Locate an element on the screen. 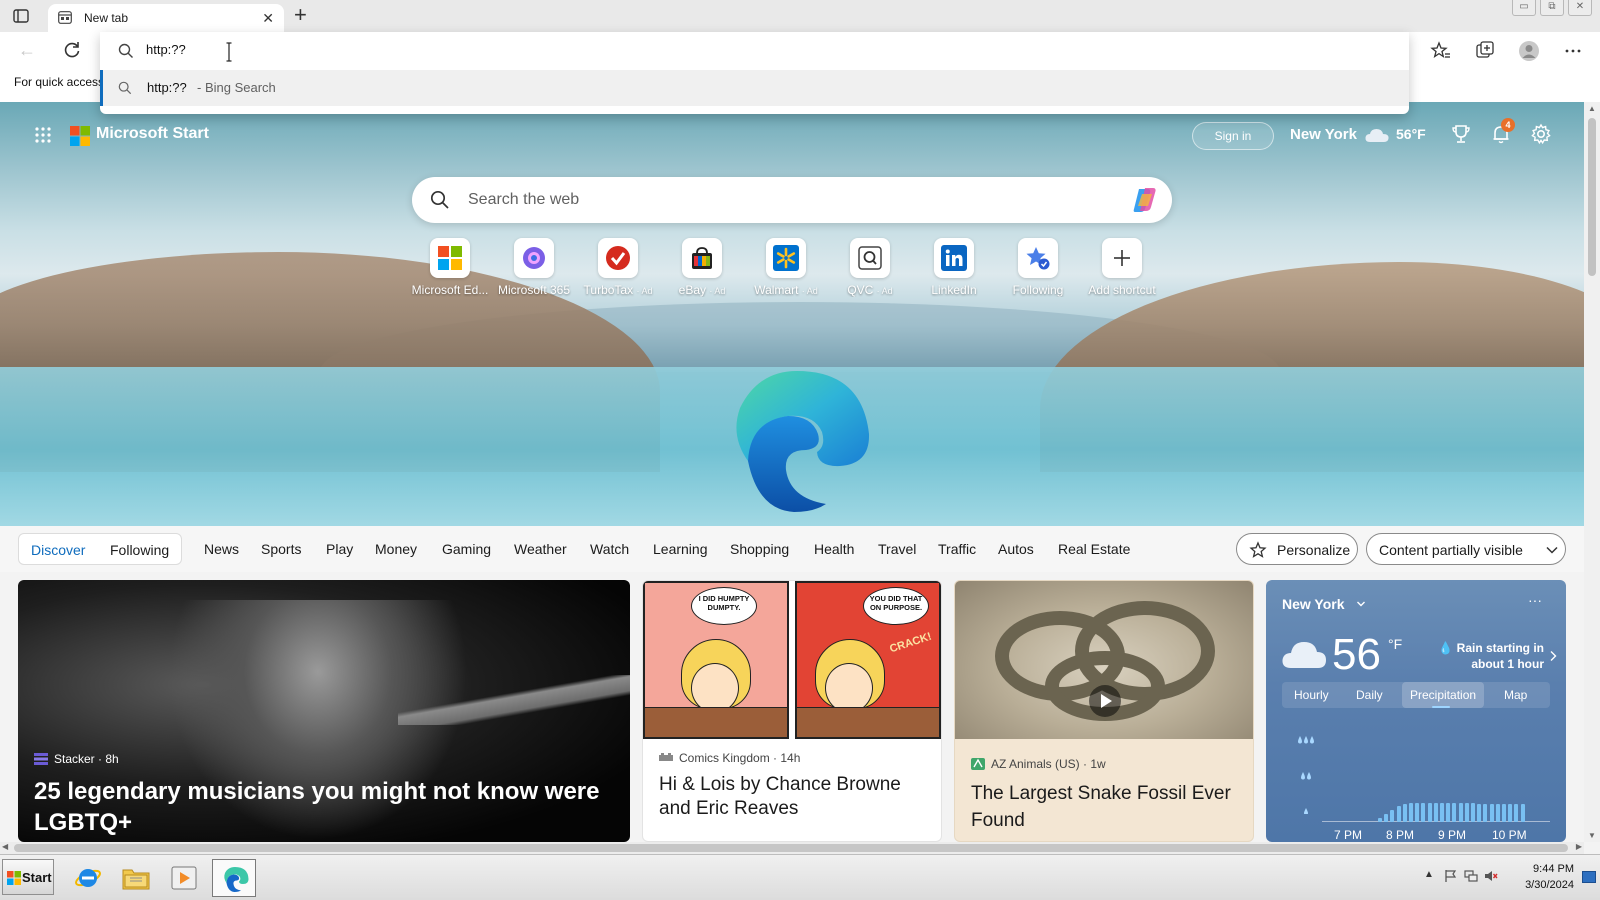  search-suggestion: http:?? - Bing Search is located at coordinates (754, 88).